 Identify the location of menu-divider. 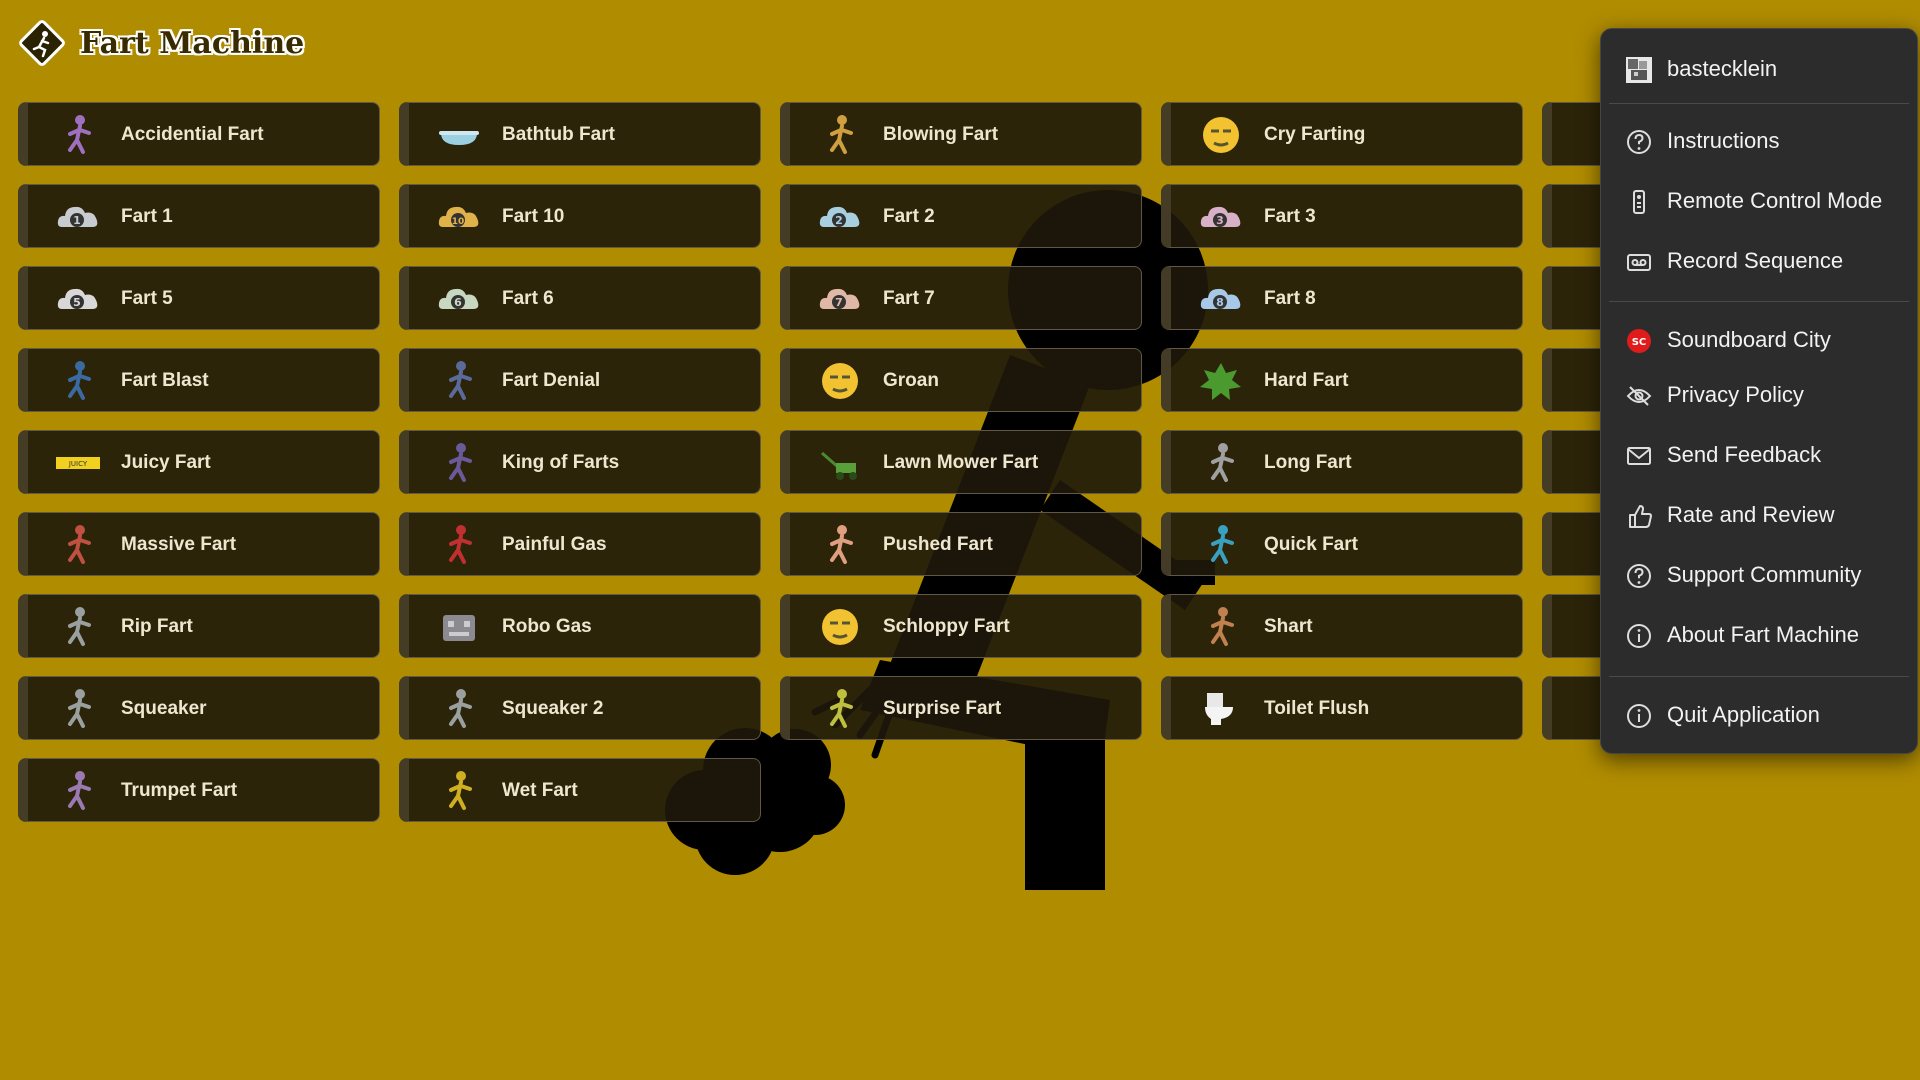
(1759, 301).